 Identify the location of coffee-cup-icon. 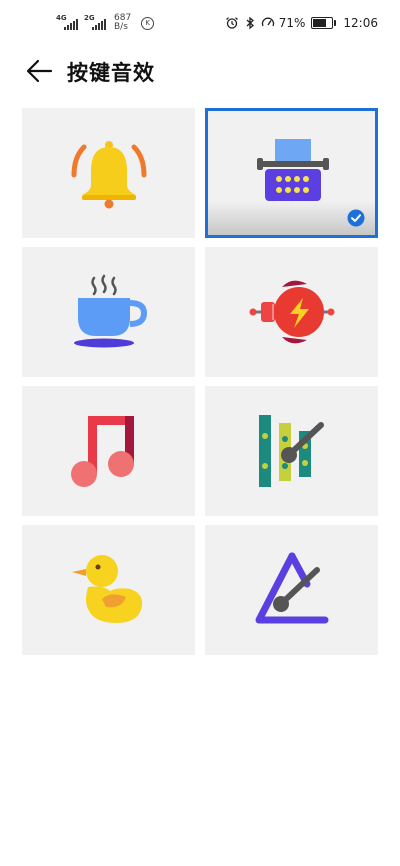
(110, 311).